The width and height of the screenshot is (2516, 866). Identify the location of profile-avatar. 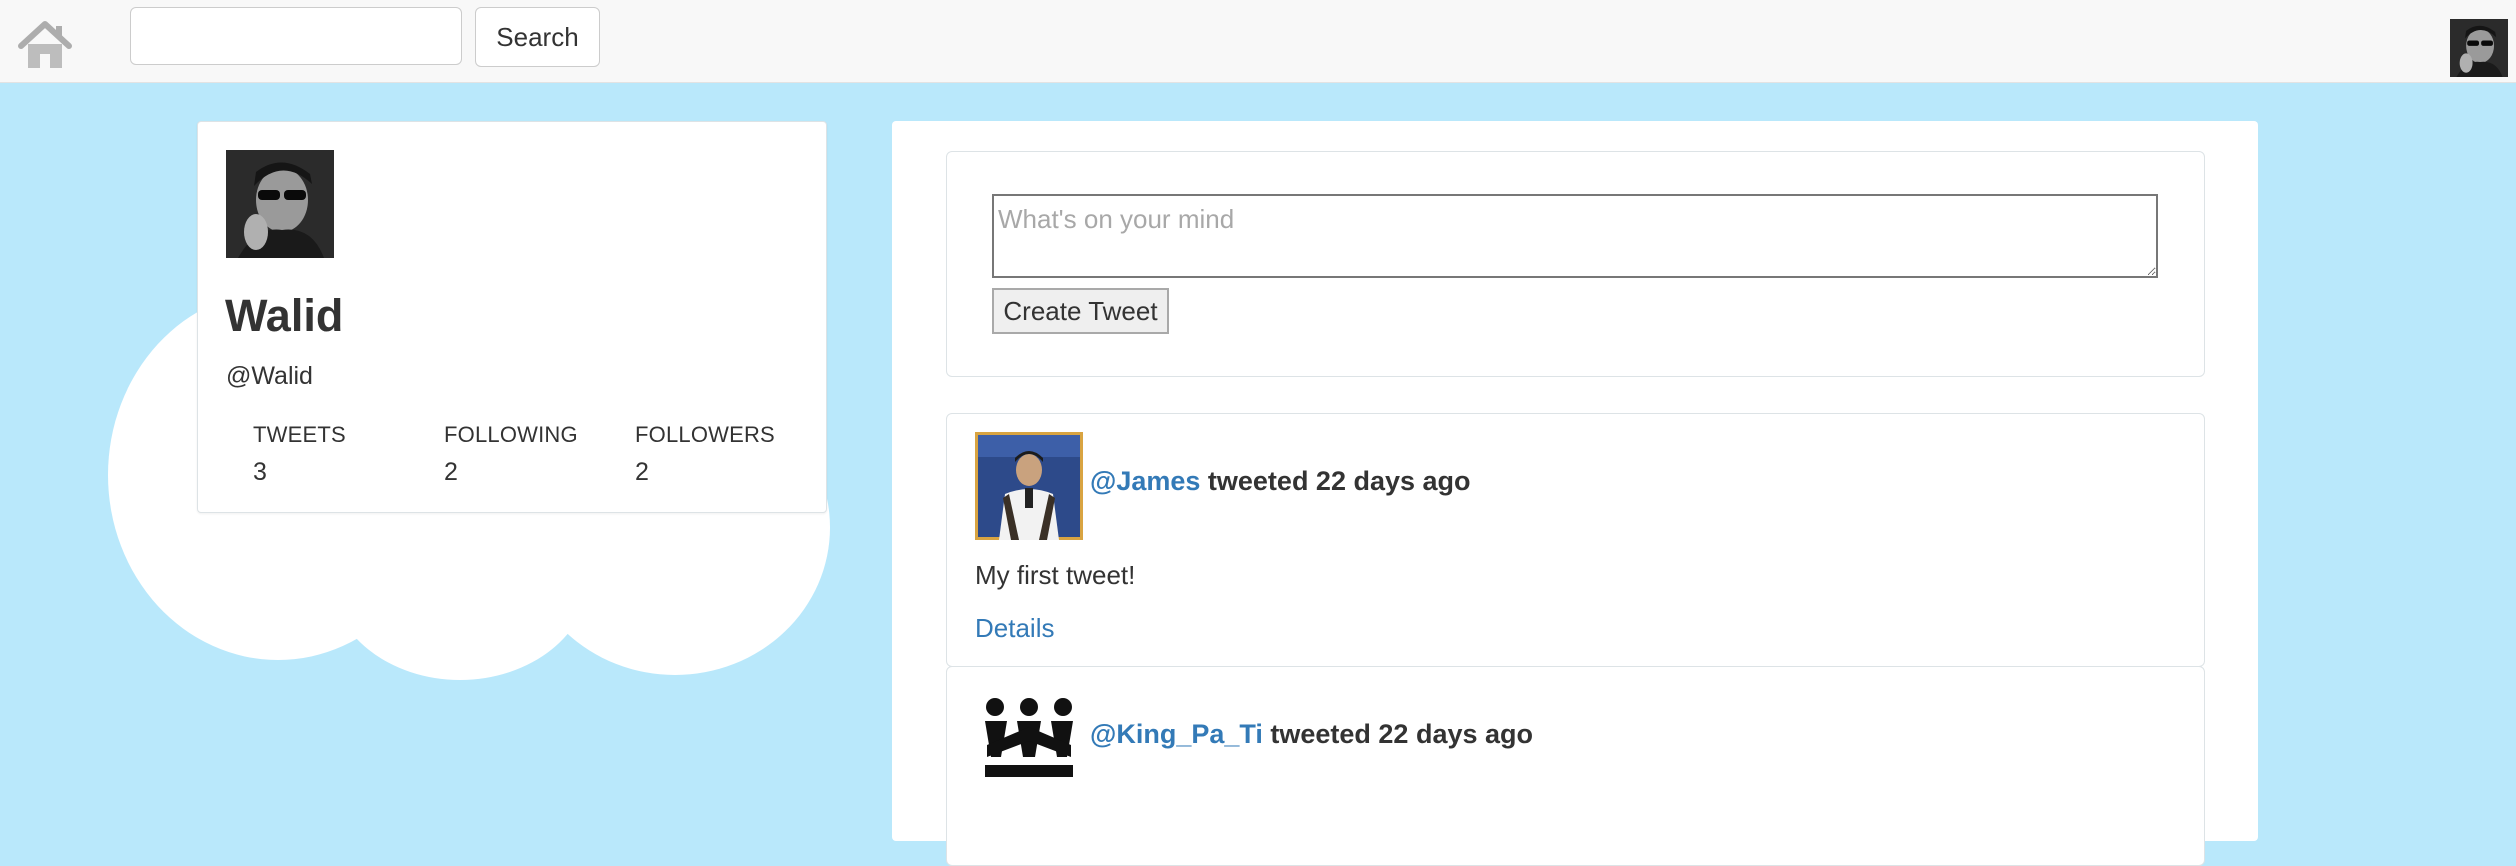
(280, 204).